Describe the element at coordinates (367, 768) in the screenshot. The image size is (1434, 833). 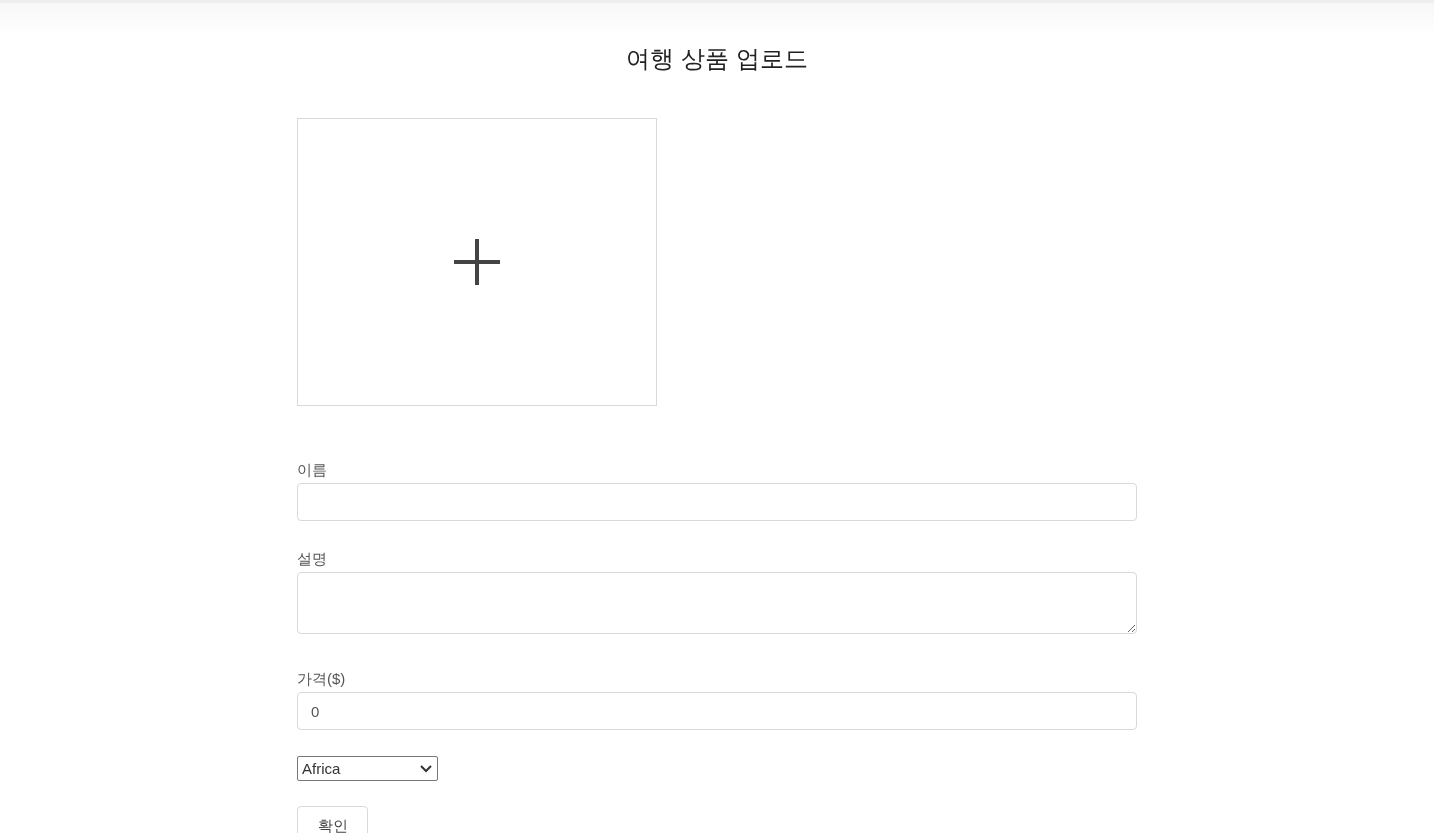
I see `region-dropdown: Africa` at that location.